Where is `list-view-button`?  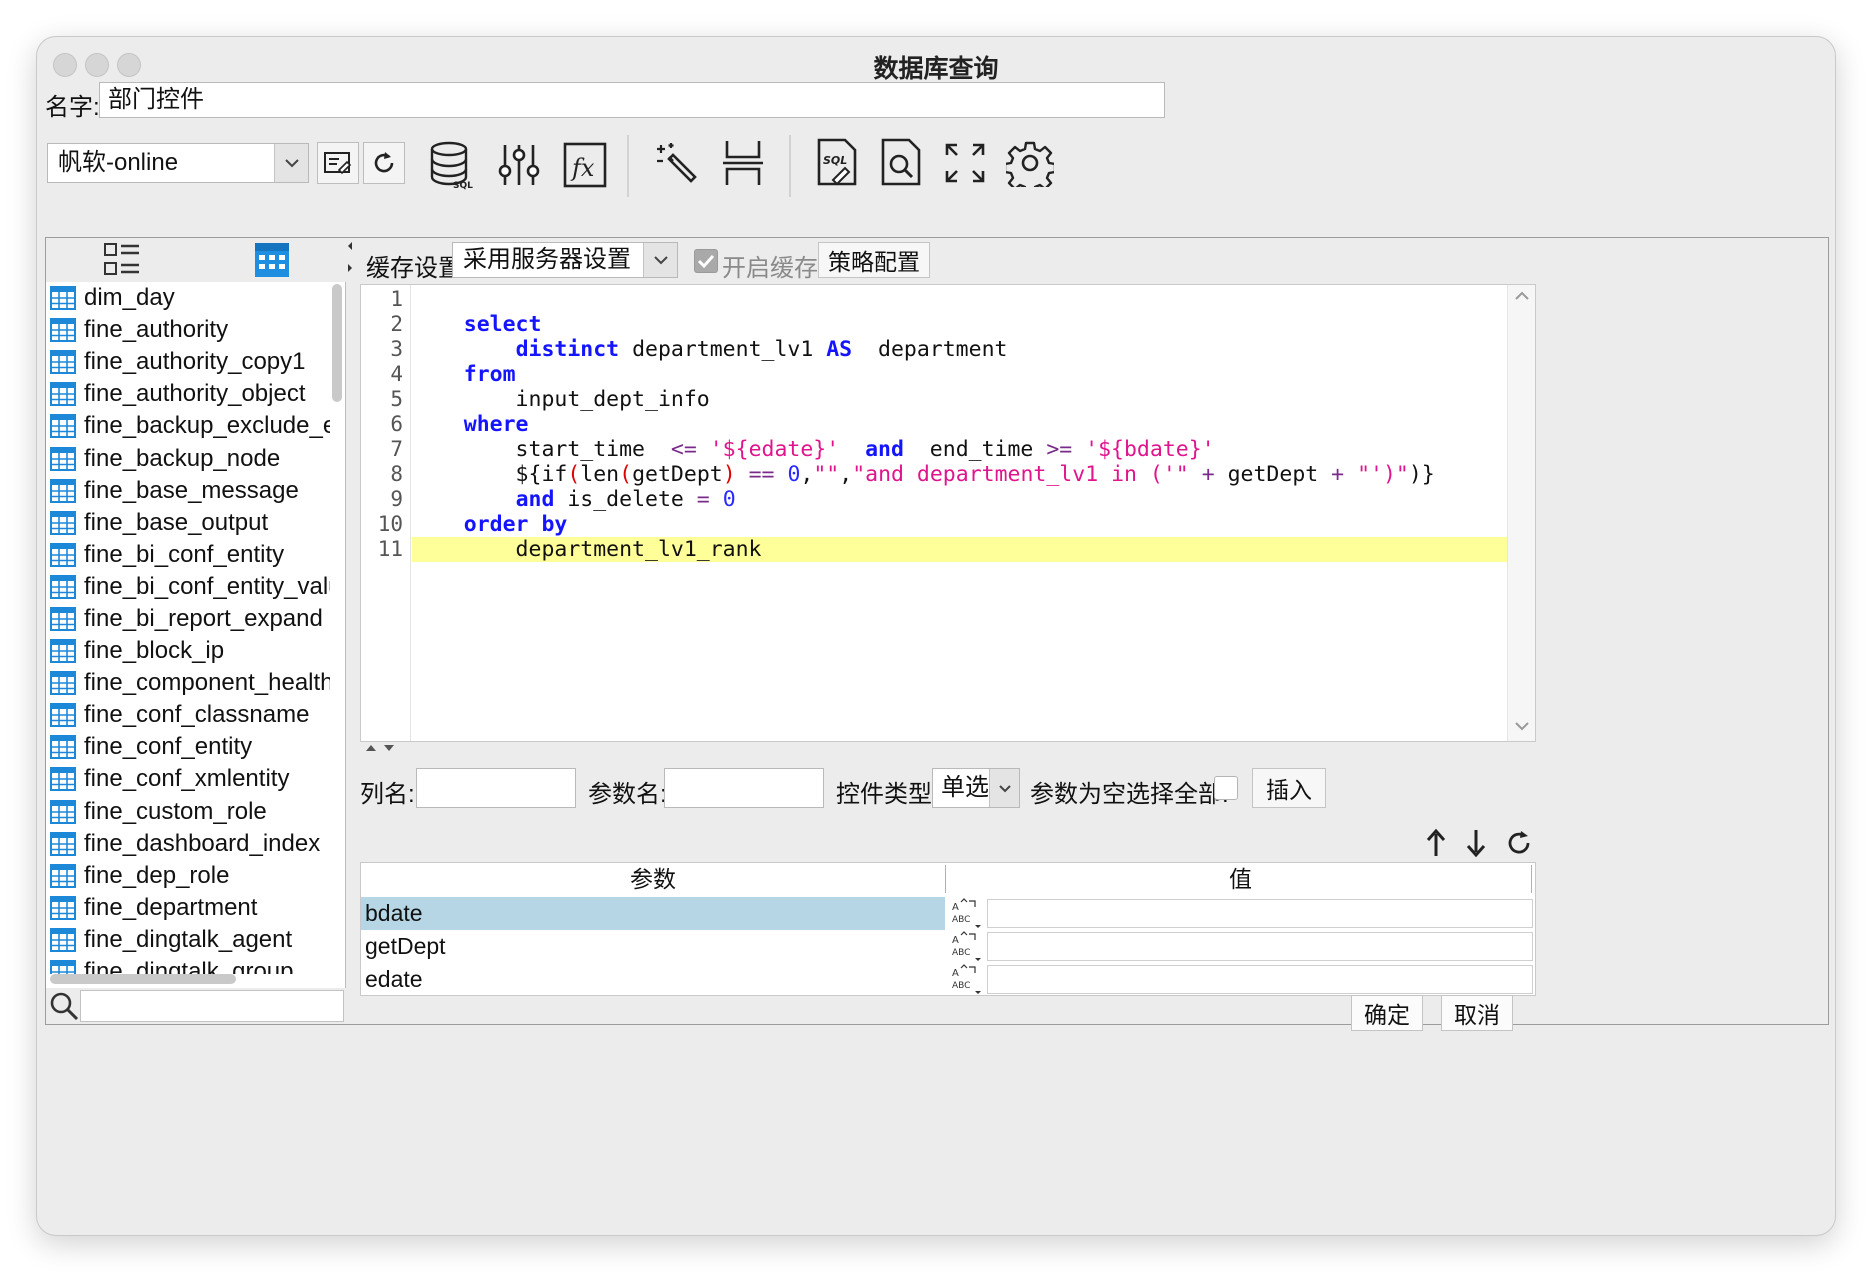
list-view-button is located at coordinates (122, 260).